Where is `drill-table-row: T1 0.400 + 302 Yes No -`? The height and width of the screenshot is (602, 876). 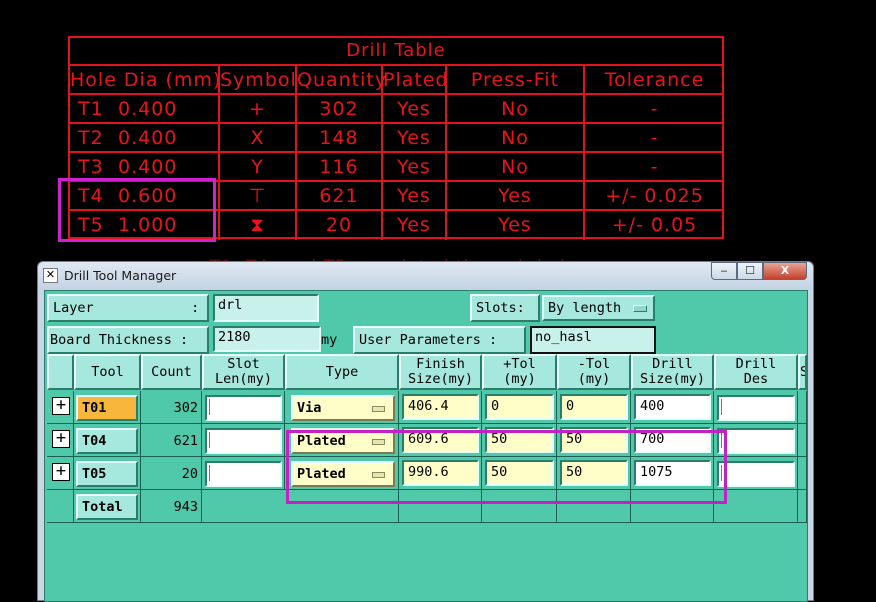 drill-table-row: T1 0.400 + 302 Yes No - is located at coordinates (396, 109).